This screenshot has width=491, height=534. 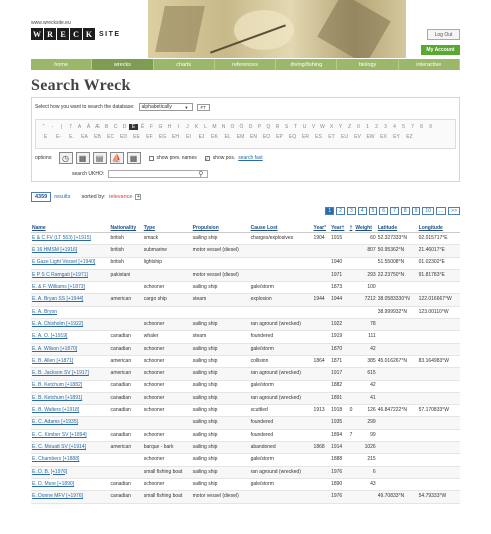 What do you see at coordinates (367, 127) in the screenshot?
I see `letter-link: 1` at bounding box center [367, 127].